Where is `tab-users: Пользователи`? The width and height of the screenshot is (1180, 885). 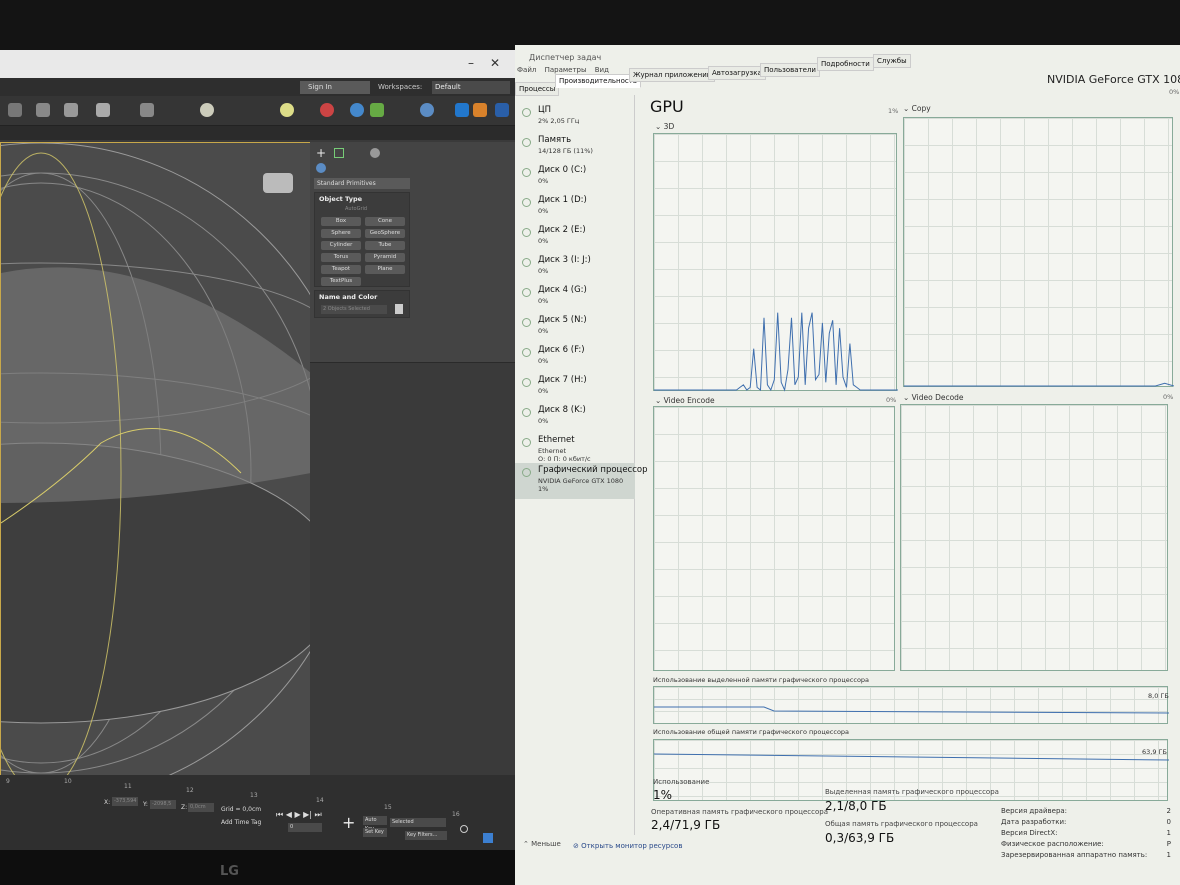 tab-users: Пользователи is located at coordinates (790, 70).